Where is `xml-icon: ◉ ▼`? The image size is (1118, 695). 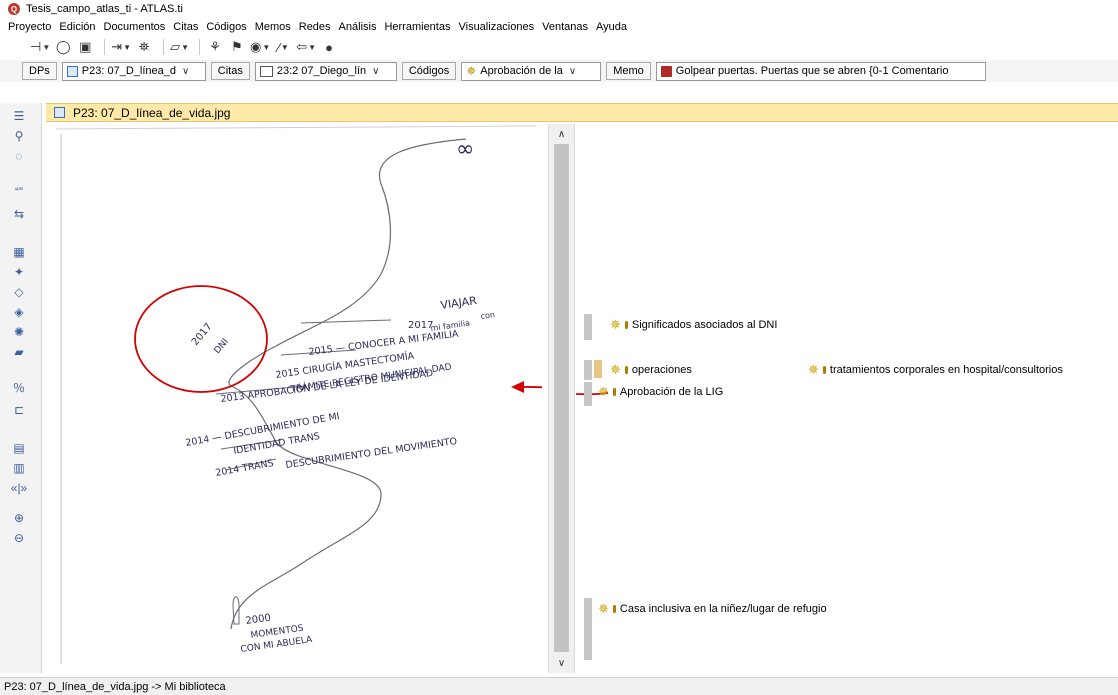
xml-icon: ◉ ▼ is located at coordinates (260, 47).